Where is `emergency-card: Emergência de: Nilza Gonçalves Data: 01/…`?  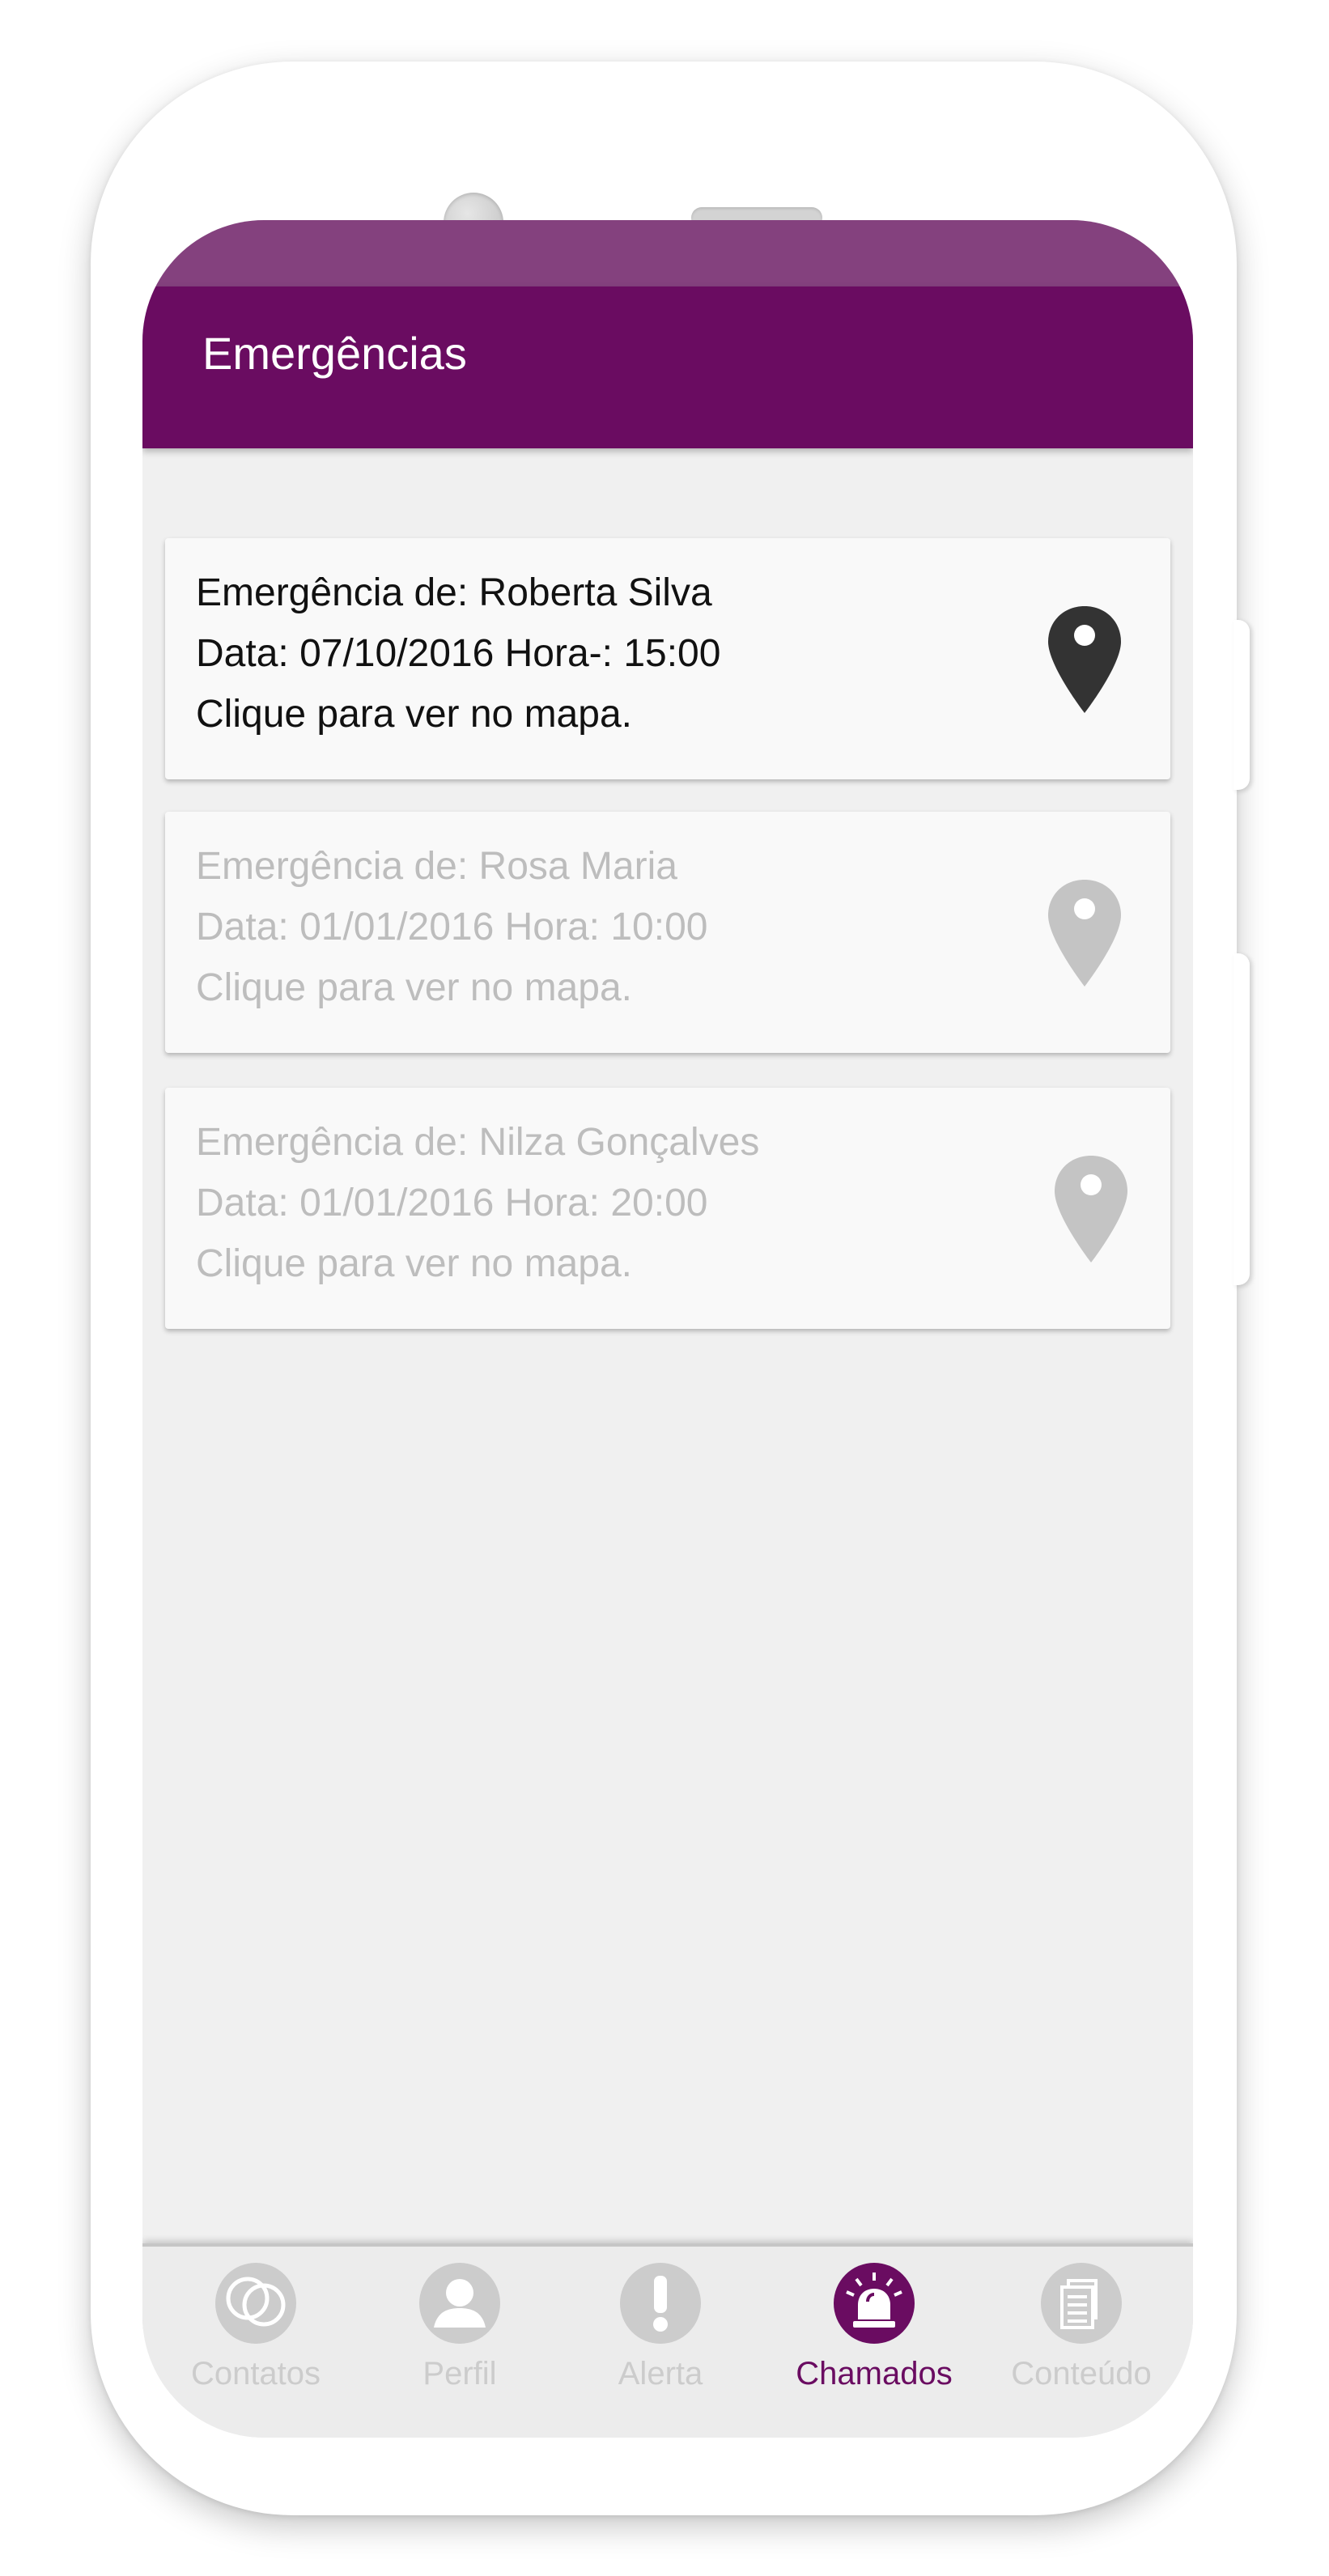 emergency-card: Emergência de: Nilza Gonçalves Data: 01/… is located at coordinates (668, 1208).